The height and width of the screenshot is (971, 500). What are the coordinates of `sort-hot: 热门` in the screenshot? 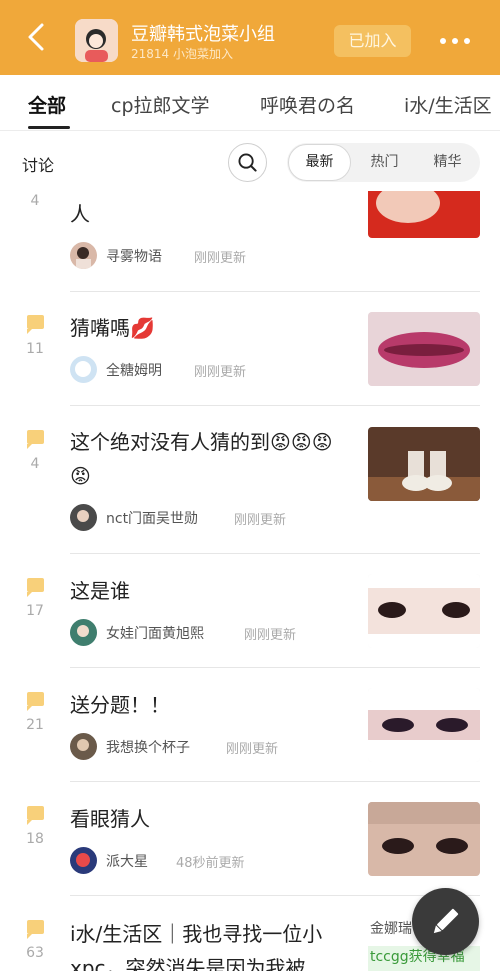 It's located at (384, 162).